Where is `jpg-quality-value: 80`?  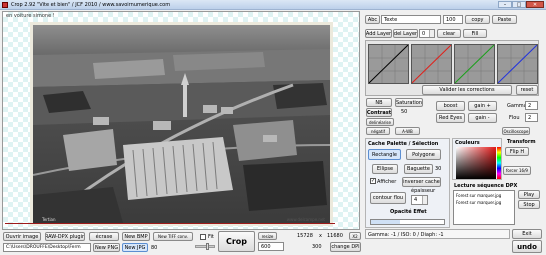 jpg-quality-value: 80 is located at coordinates (154, 248).